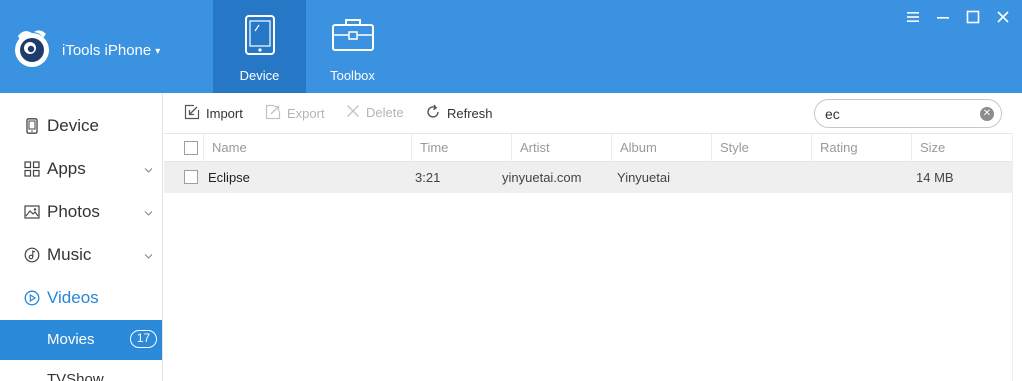  What do you see at coordinates (32, 255) in the screenshot?
I see `music-icon` at bounding box center [32, 255].